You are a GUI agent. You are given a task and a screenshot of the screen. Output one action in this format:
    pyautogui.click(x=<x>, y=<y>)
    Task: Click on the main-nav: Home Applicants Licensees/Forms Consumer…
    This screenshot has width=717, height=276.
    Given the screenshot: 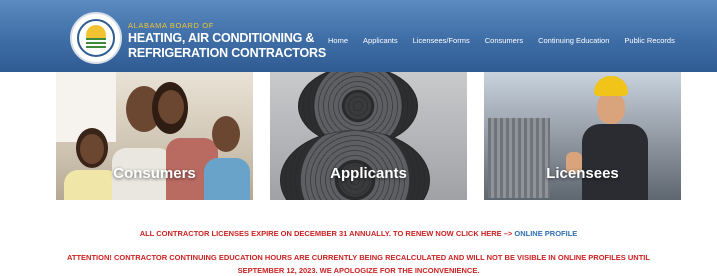 What is the action you would take?
    pyautogui.click(x=509, y=40)
    